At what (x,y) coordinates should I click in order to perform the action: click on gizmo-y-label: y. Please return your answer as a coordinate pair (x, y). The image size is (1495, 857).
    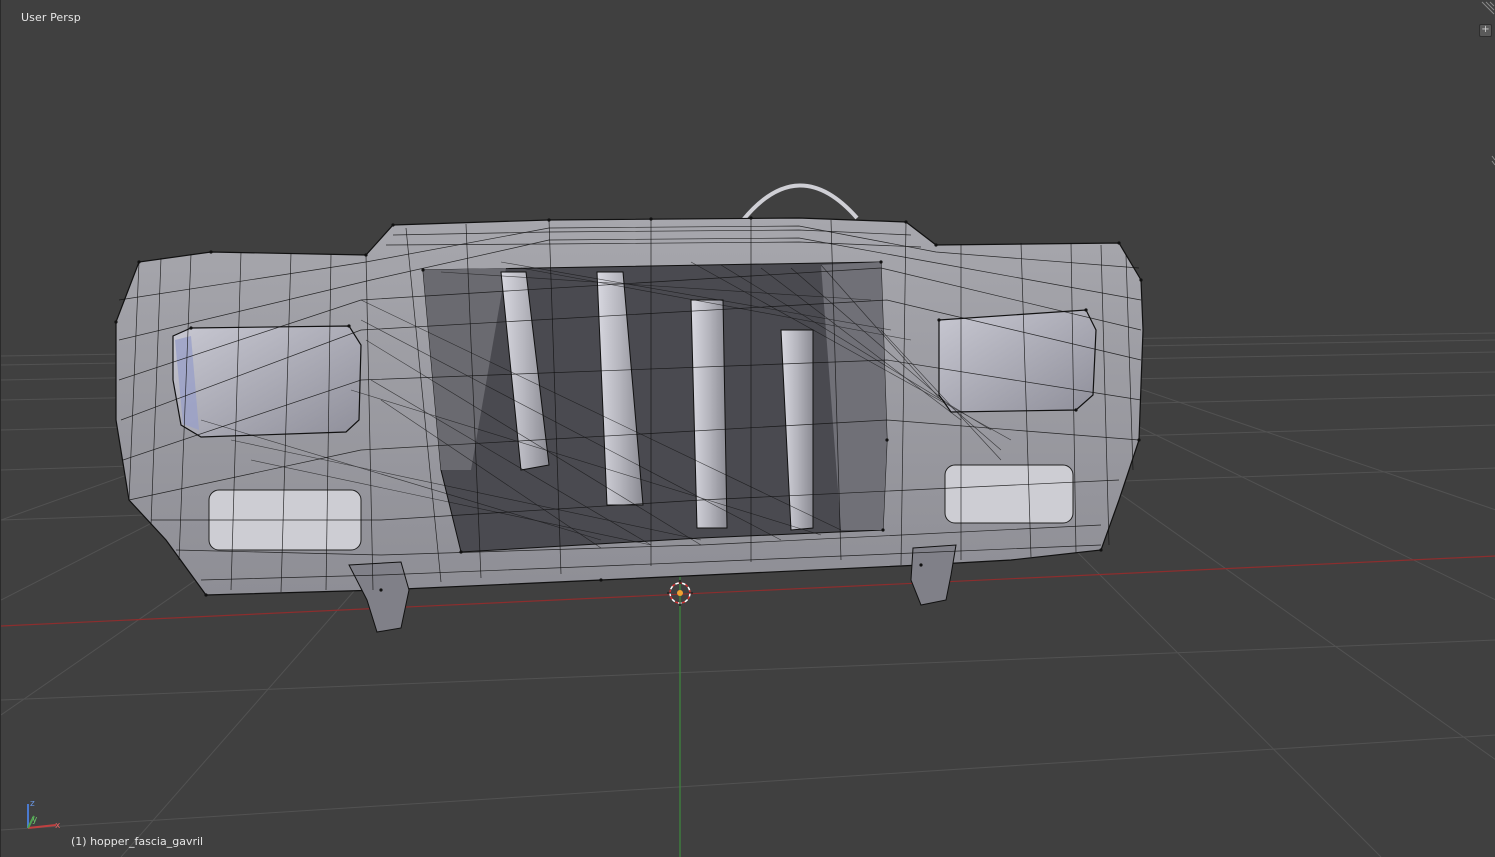
    Looking at the image, I should click on (35, 820).